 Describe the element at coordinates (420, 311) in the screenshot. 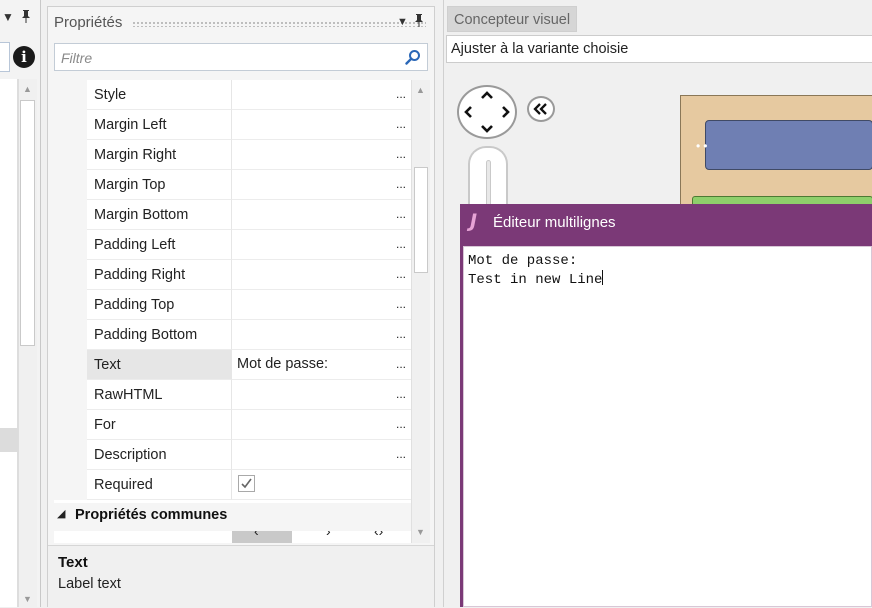

I see `grid-vertical-scrollbar: ▲ ▼` at that location.